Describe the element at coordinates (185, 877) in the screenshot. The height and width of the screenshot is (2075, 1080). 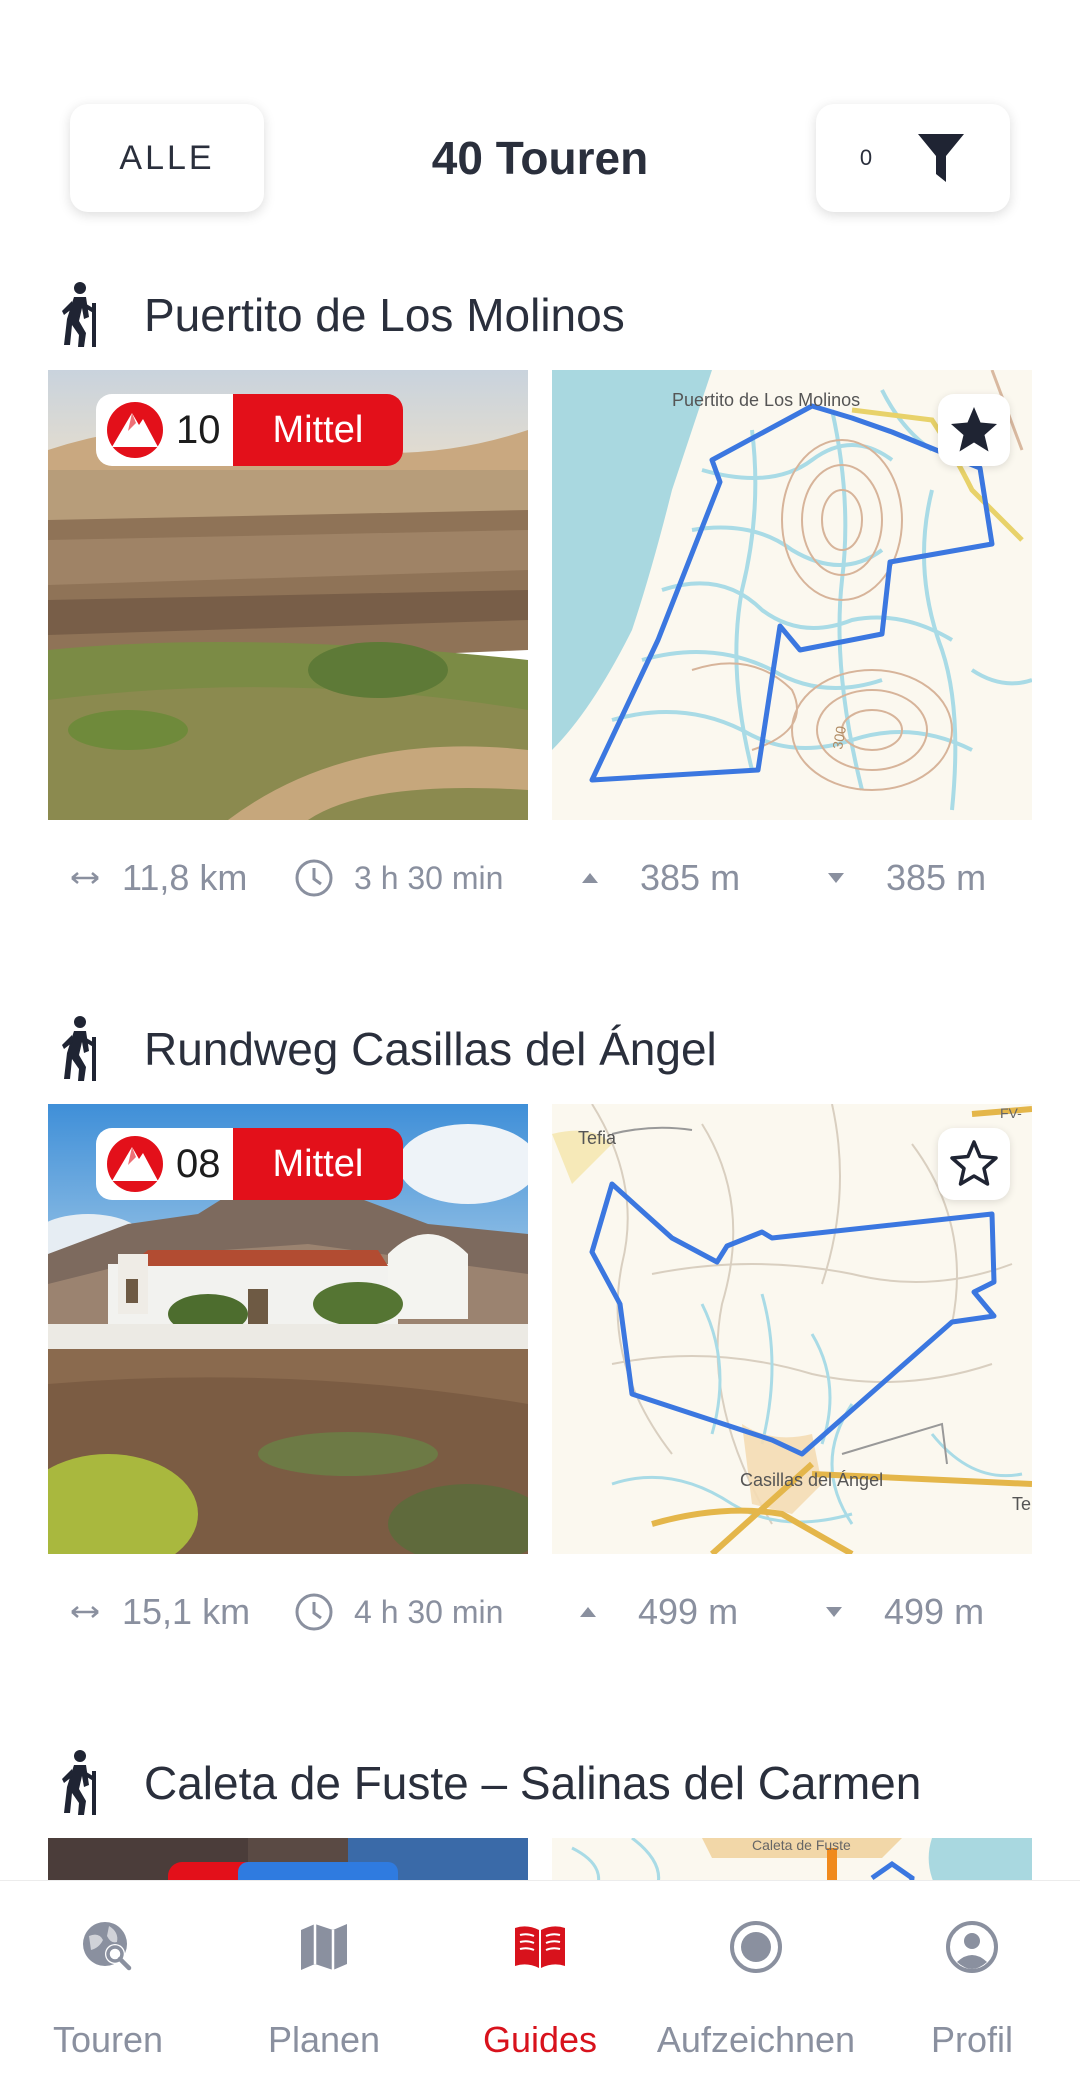
I see `distance-value: 11,8 km` at that location.